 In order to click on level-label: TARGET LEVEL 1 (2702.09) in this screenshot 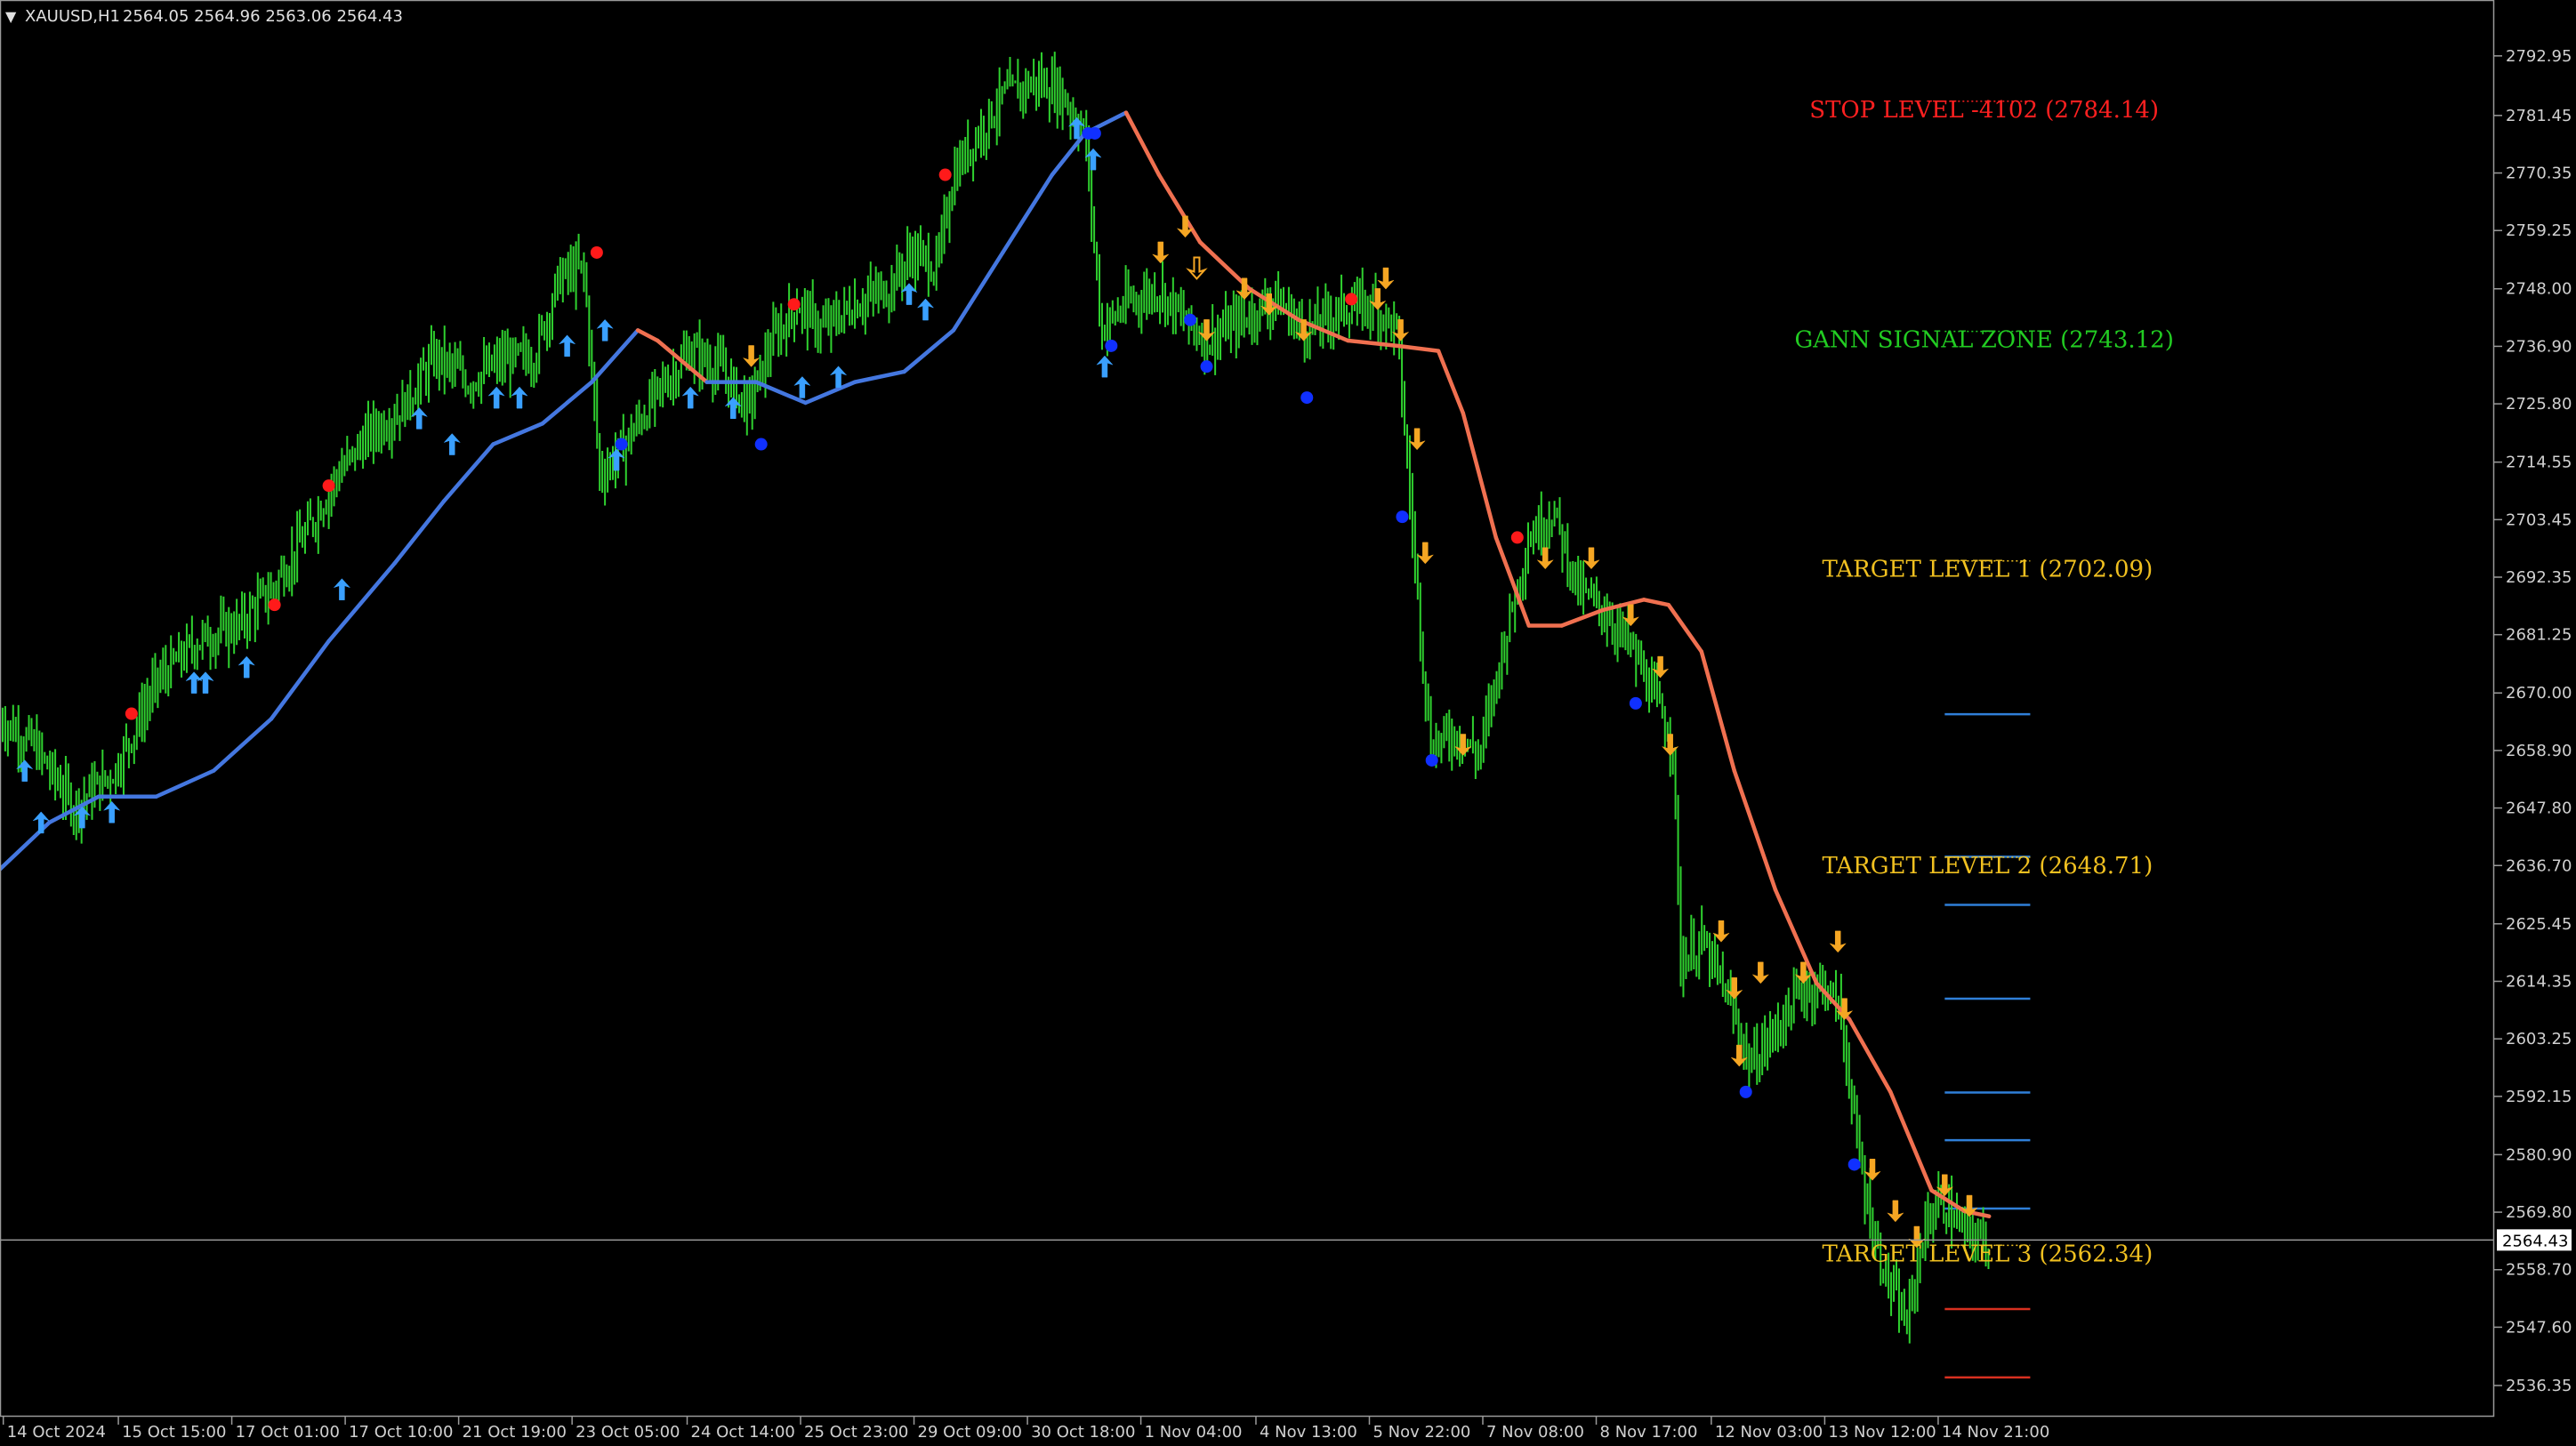, I will do `click(1987, 570)`.